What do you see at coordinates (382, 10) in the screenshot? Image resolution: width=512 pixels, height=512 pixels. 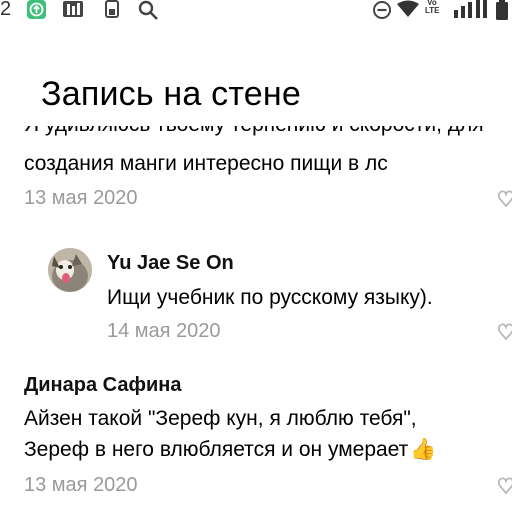 I see `do-not-disturb-icon` at bounding box center [382, 10].